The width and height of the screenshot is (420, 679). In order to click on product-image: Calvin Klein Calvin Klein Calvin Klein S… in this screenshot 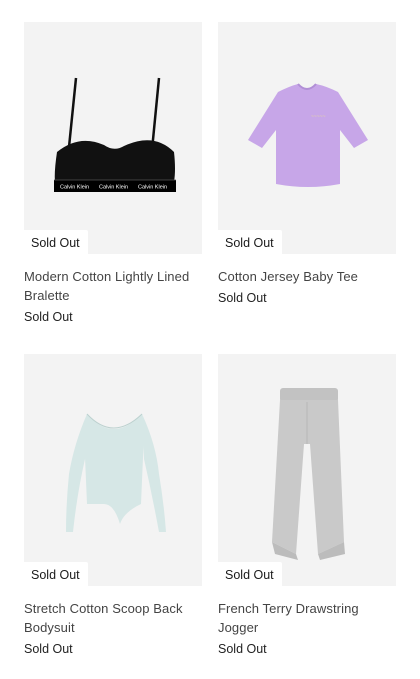, I will do `click(113, 138)`.